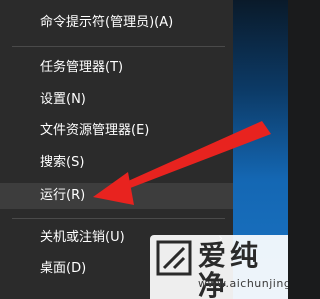 The width and height of the screenshot is (320, 299). What do you see at coordinates (62, 162) in the screenshot?
I see `menu-item-label: 搜索(S)` at bounding box center [62, 162].